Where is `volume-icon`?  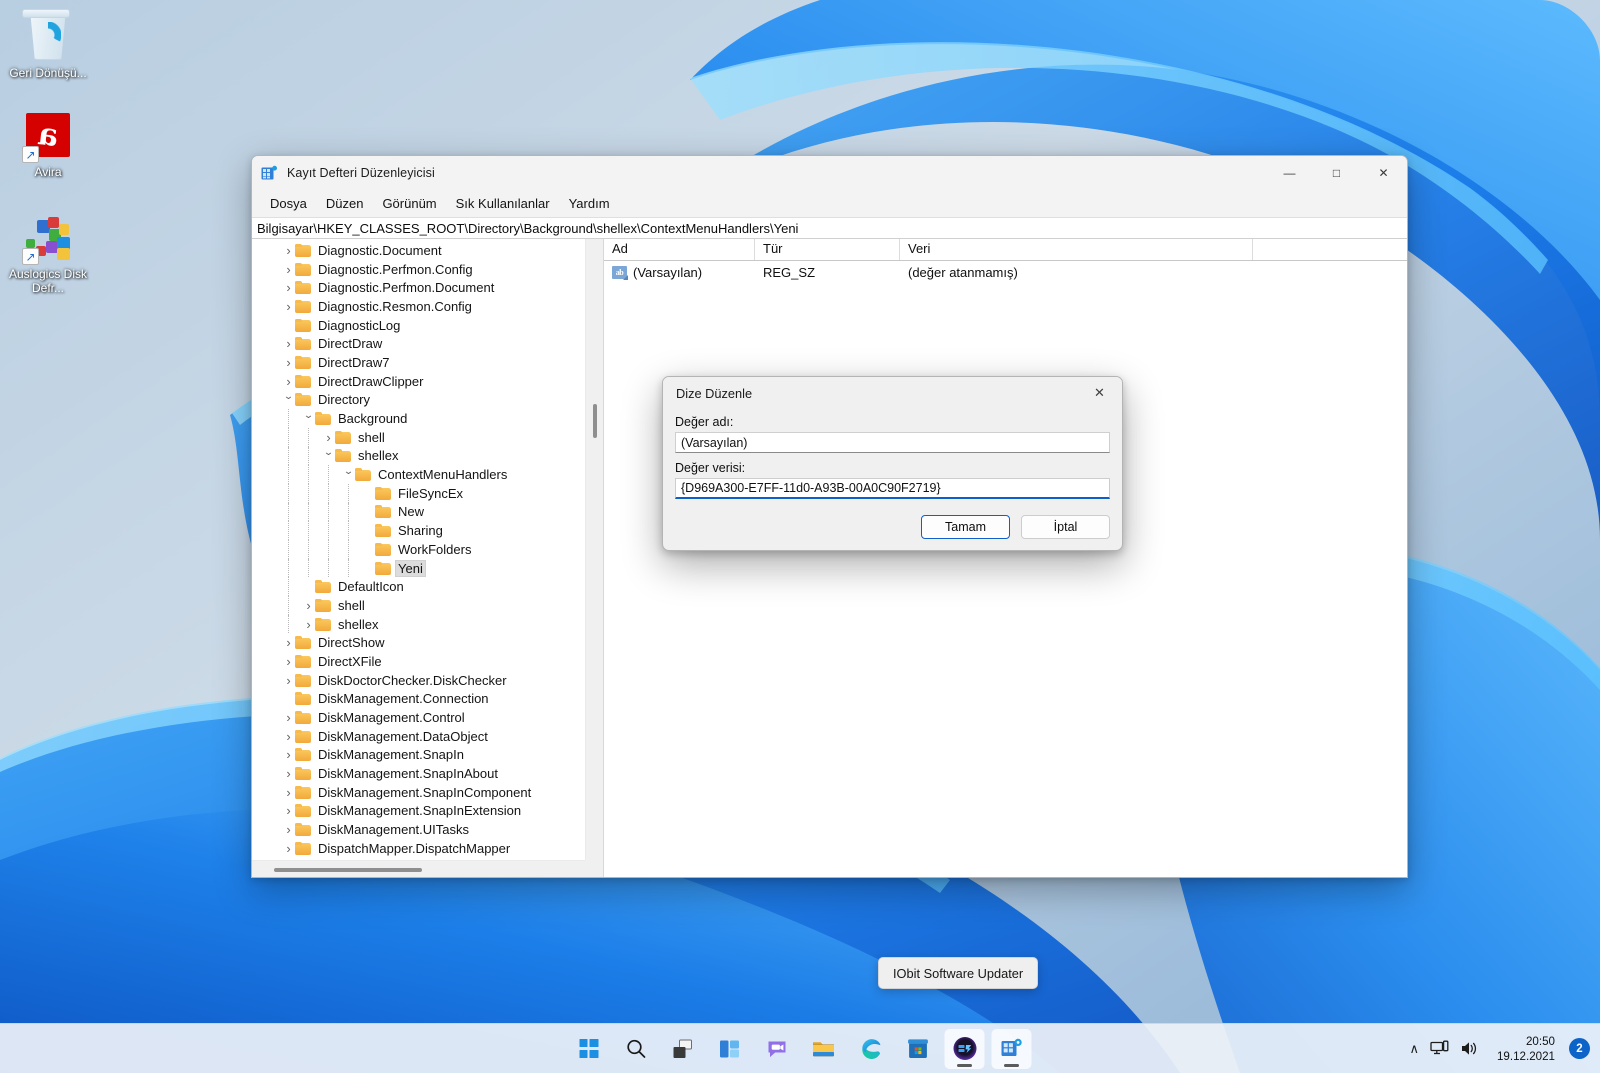 volume-icon is located at coordinates (1469, 1048).